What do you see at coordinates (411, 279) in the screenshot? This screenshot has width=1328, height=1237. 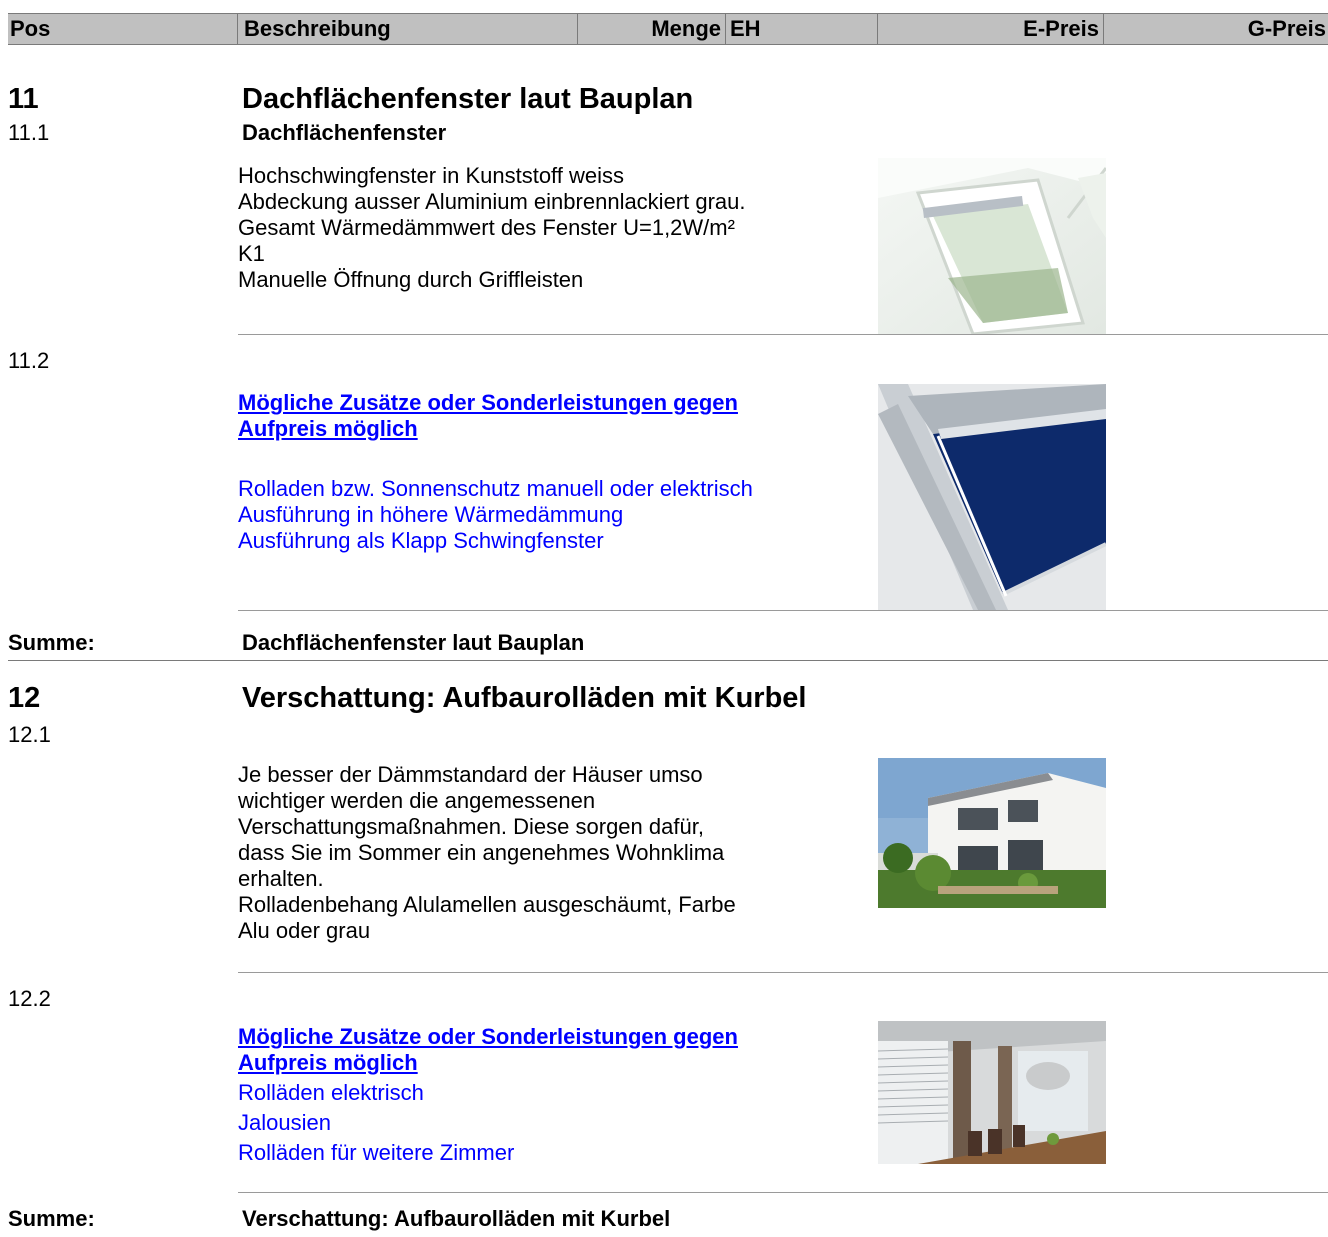 I see `description-line: Manuelle Öffnung durch Griffleisten` at bounding box center [411, 279].